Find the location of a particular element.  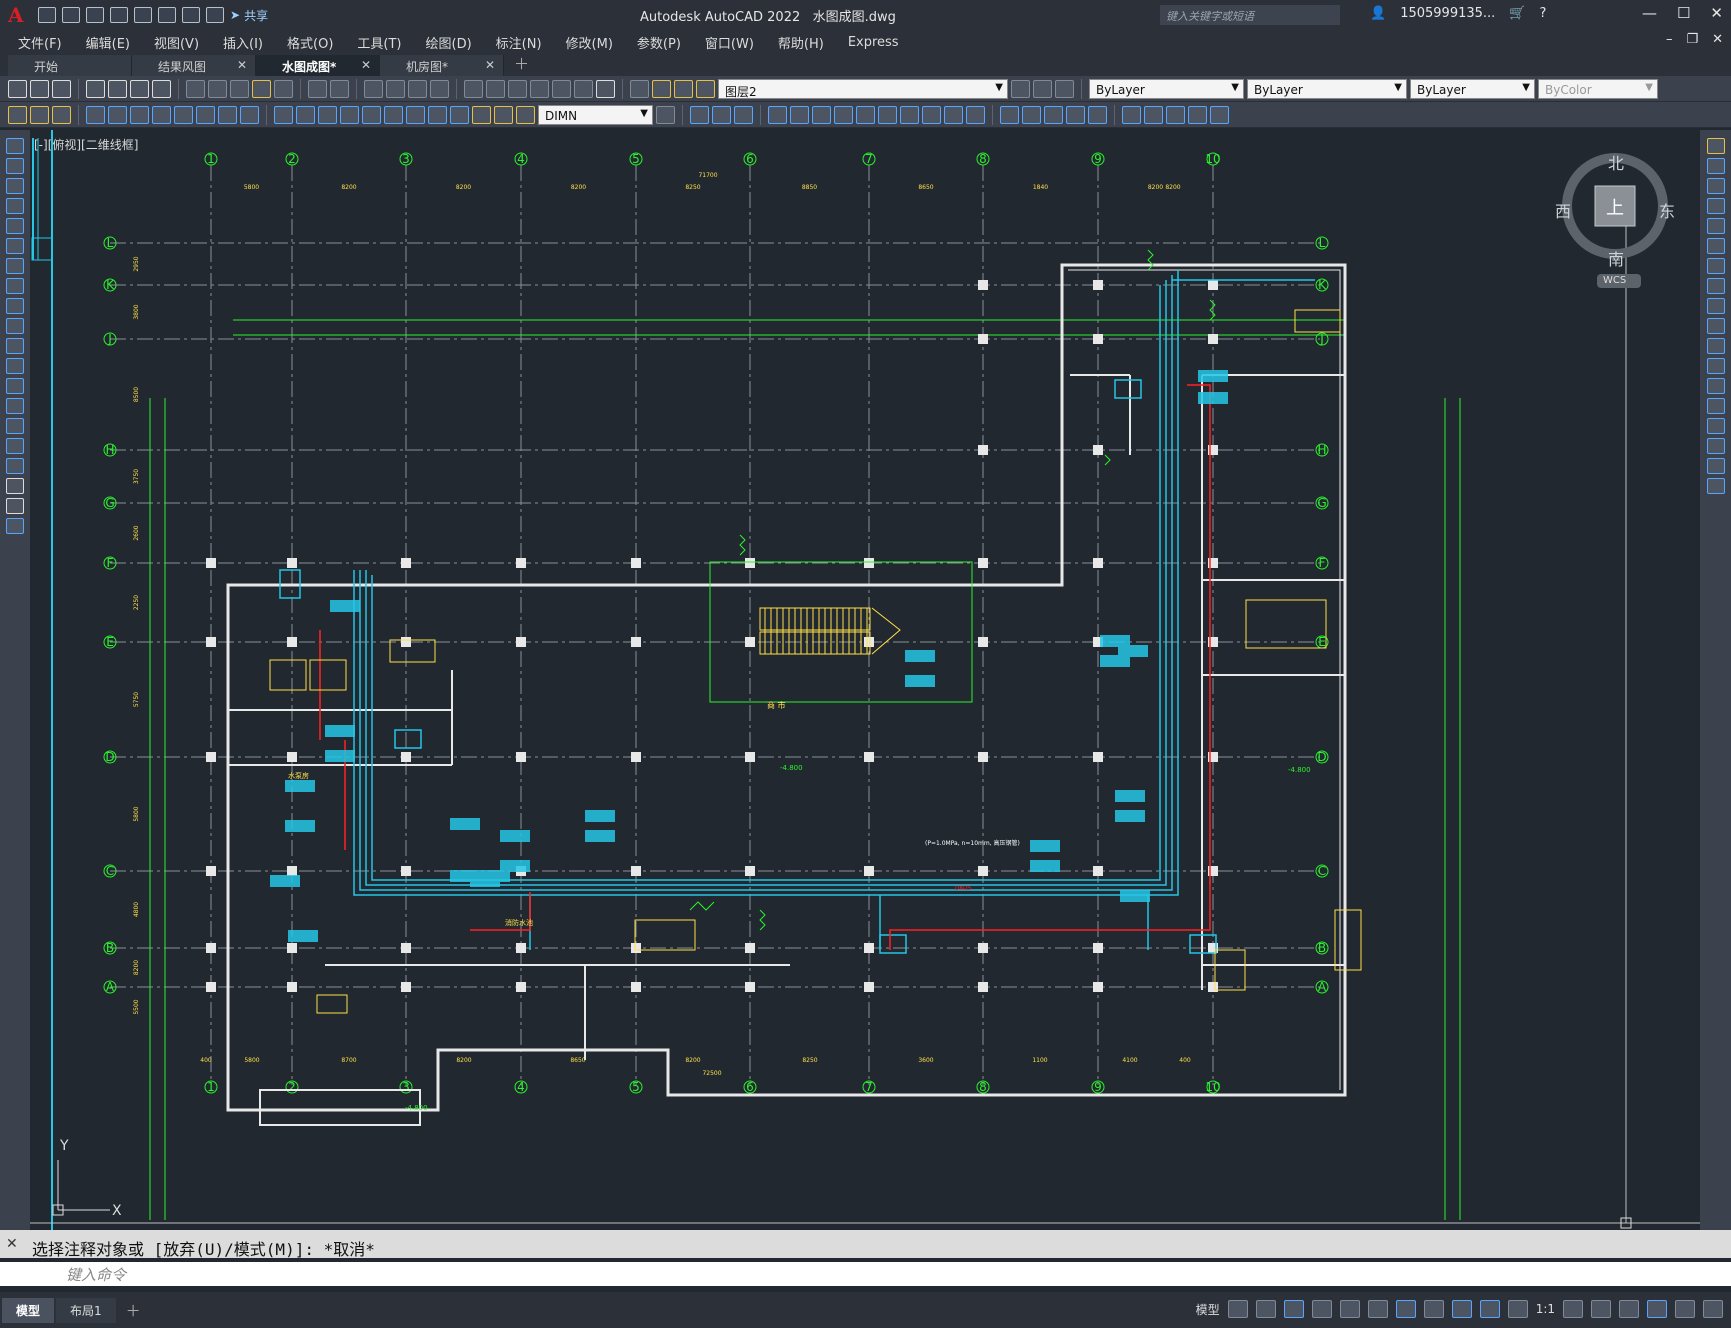

inspect-icon is located at coordinates (437, 114).